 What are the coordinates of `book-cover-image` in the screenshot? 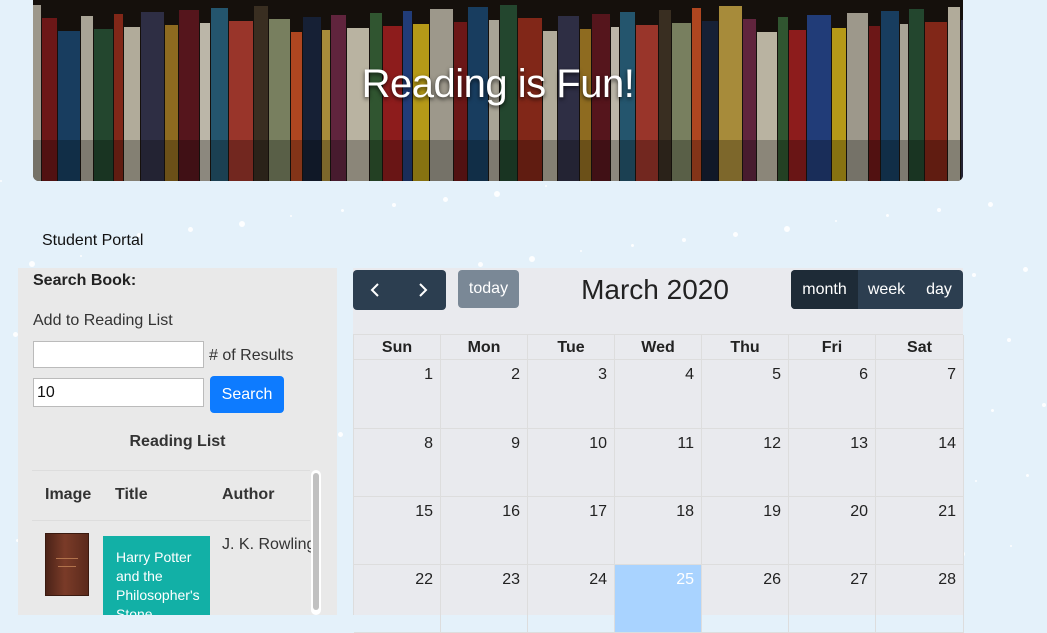 It's located at (67, 564).